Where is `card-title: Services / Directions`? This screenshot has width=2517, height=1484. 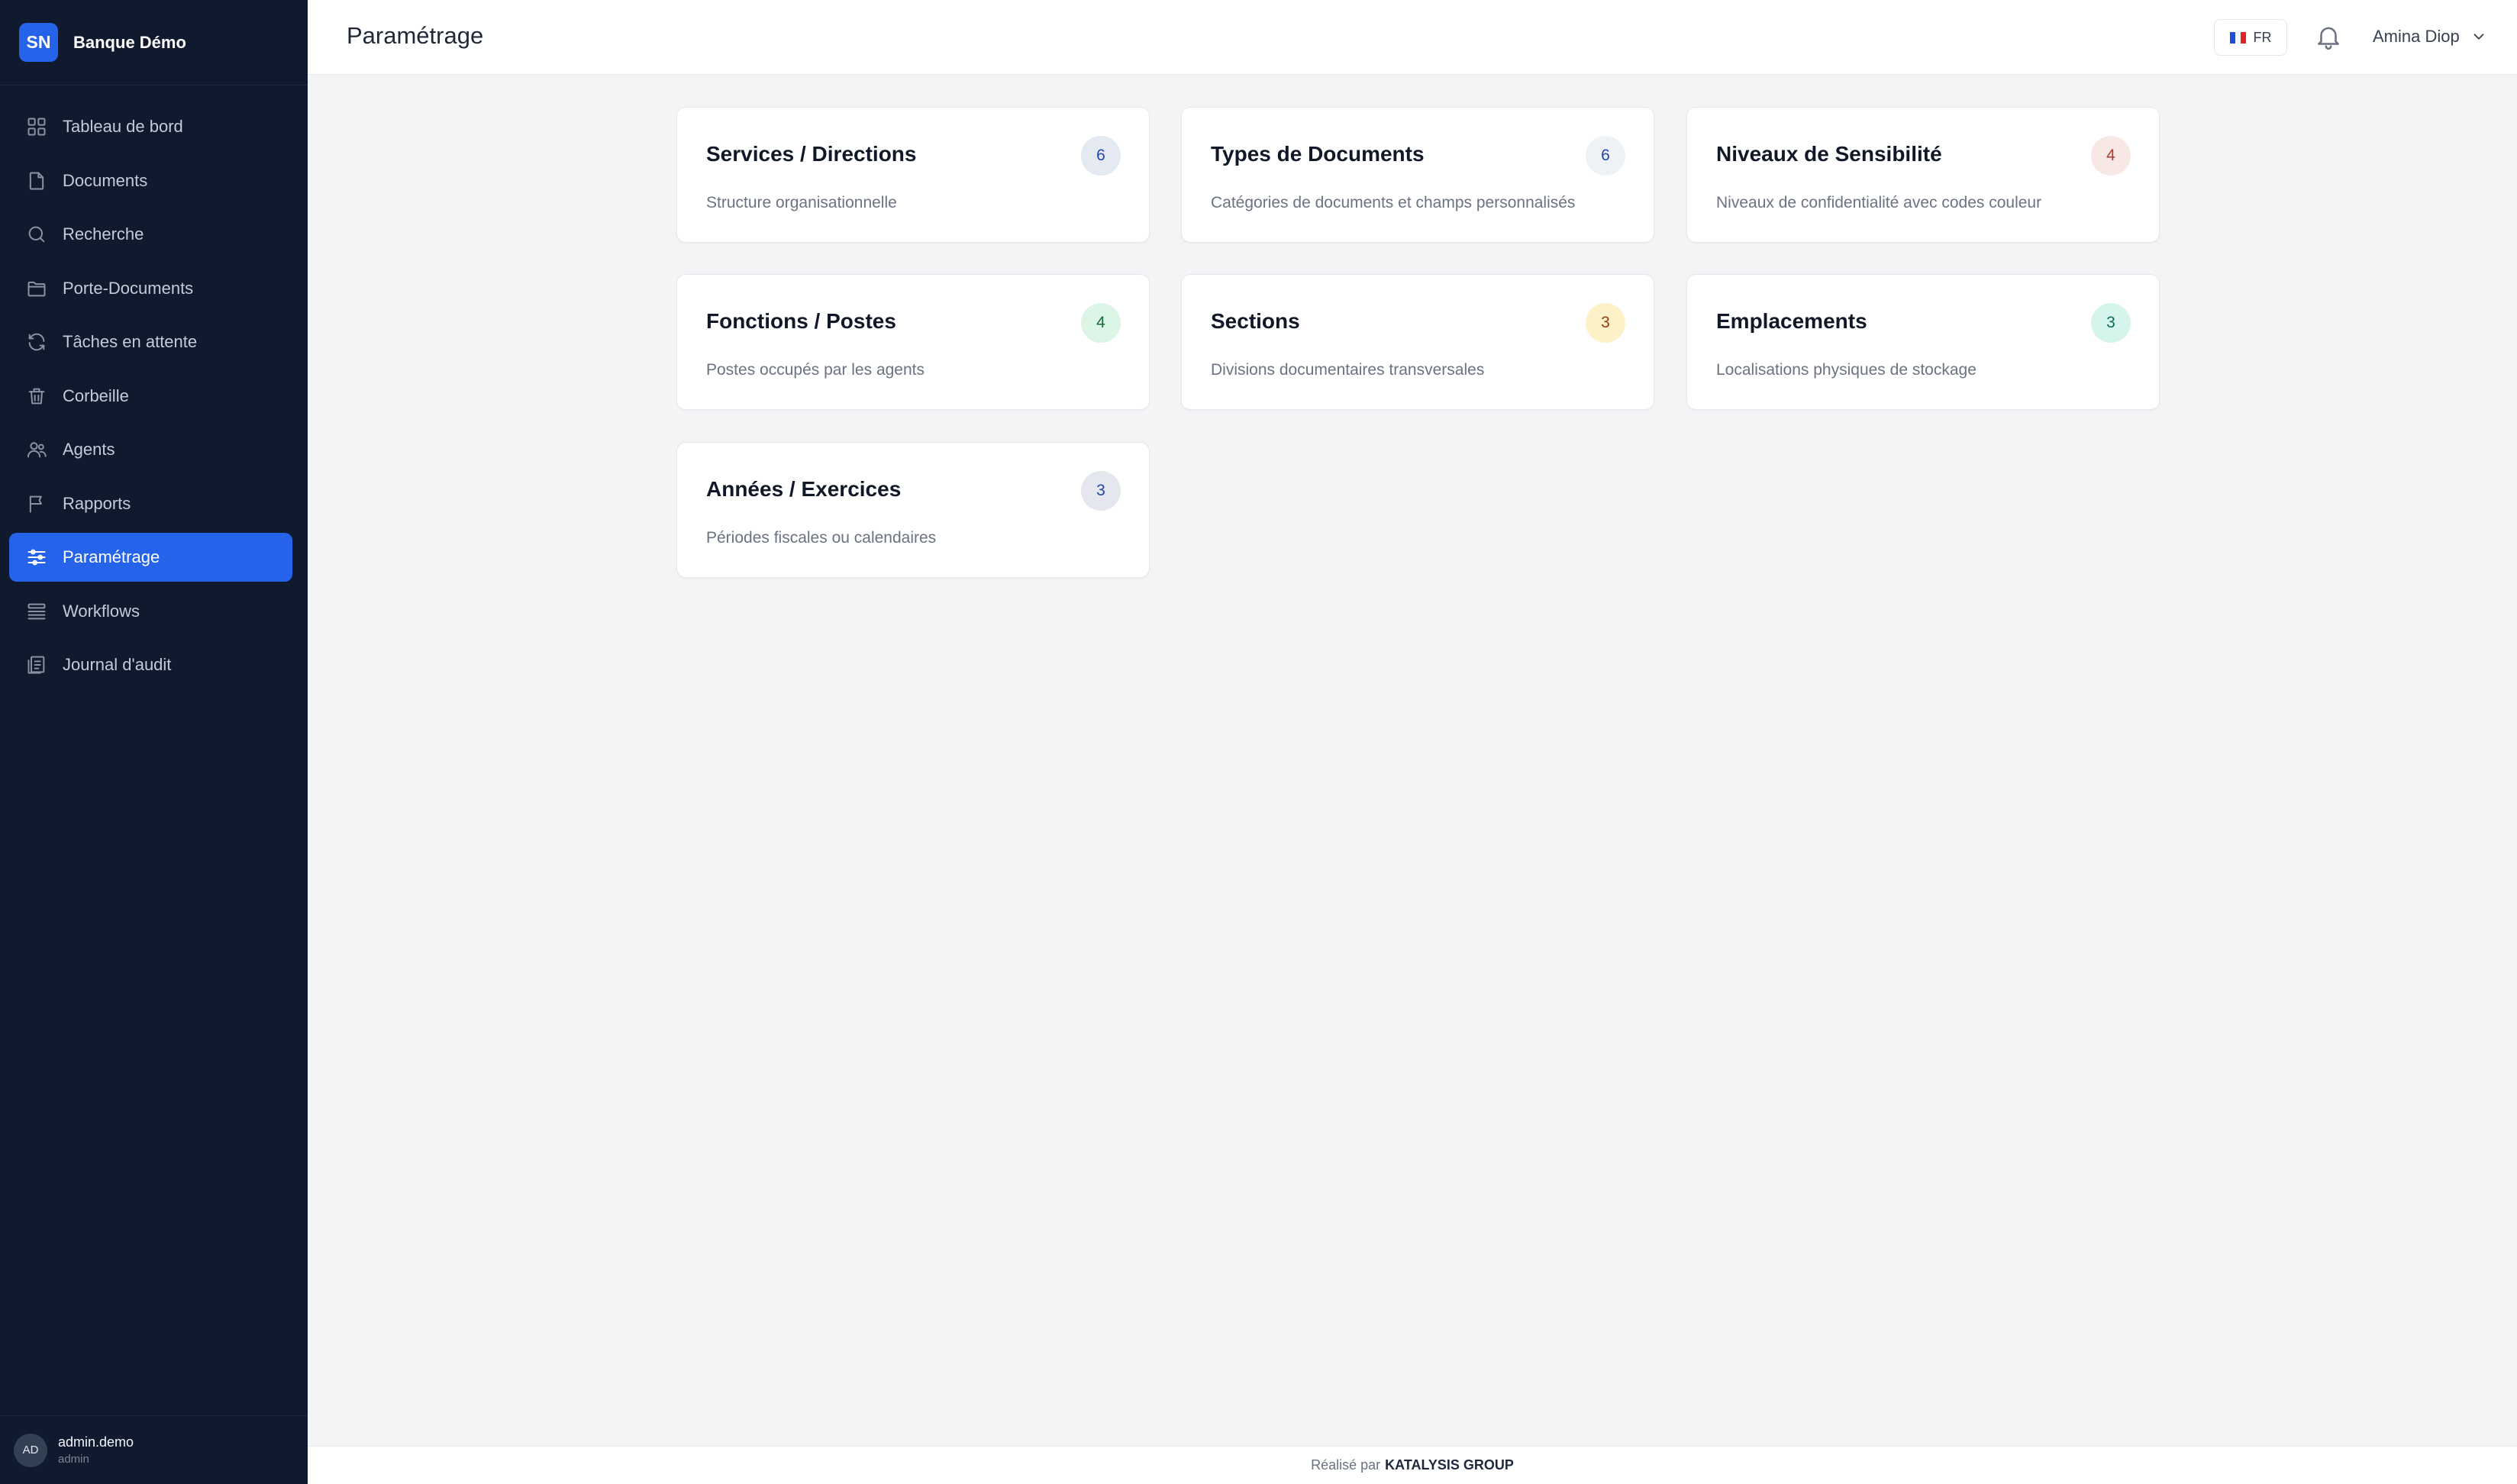
card-title: Services / Directions is located at coordinates (811, 154).